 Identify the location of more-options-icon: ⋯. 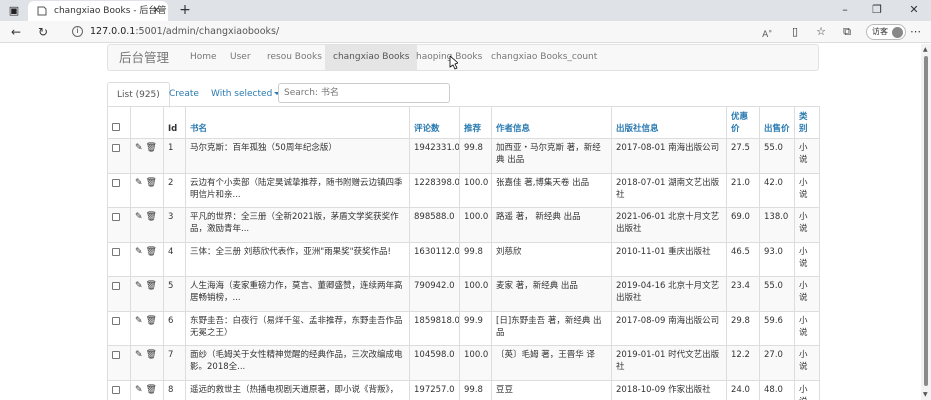
(915, 32).